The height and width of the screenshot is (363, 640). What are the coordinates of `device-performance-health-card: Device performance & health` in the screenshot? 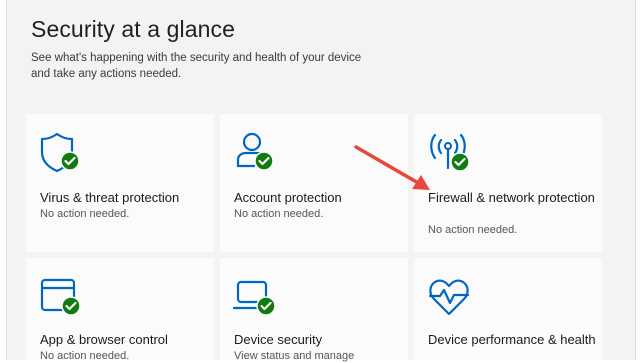 It's located at (508, 309).